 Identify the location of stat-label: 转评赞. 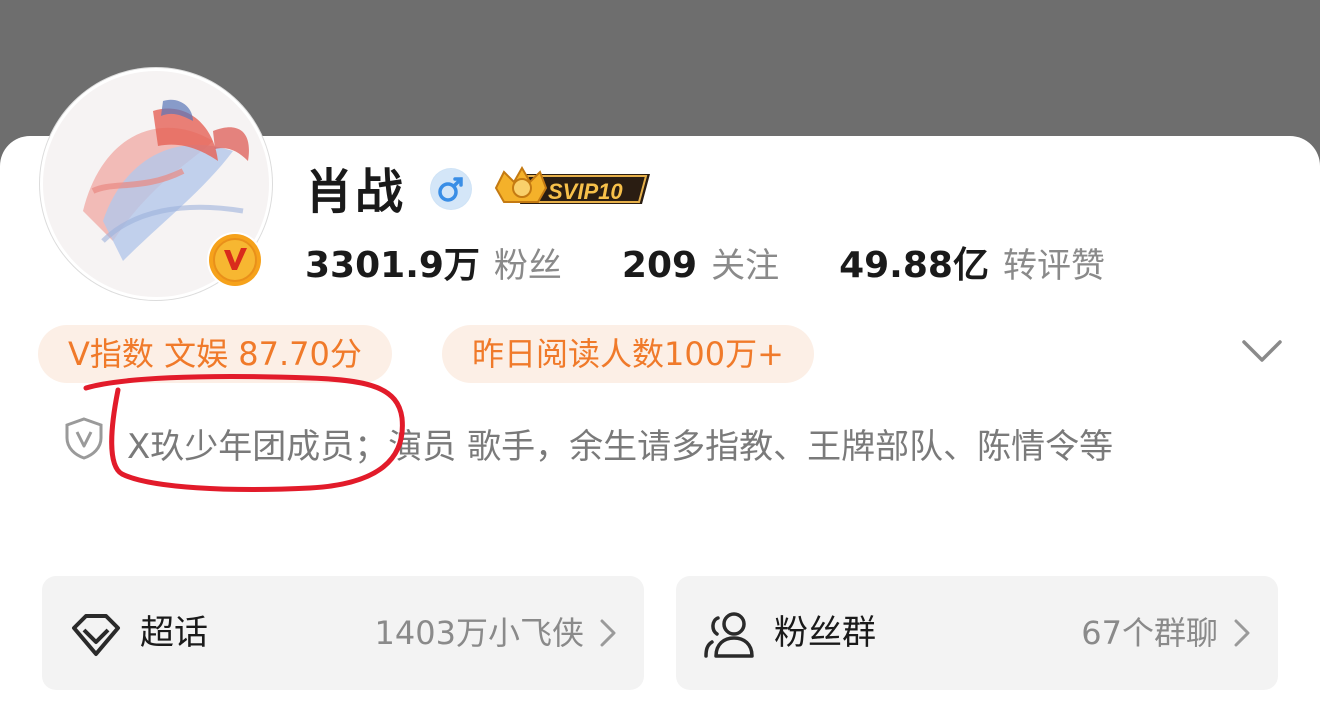
(1053, 266).